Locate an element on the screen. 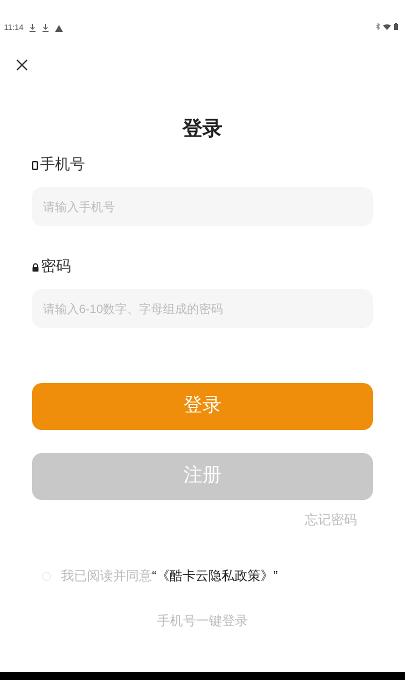  input-field: 请输入手机号 is located at coordinates (202, 206).